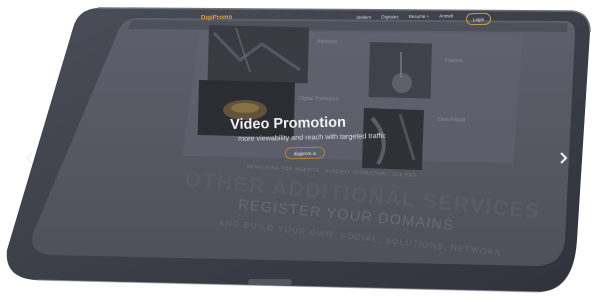  What do you see at coordinates (389, 16) in the screenshot?
I see `nav-item-2: Digitales` at bounding box center [389, 16].